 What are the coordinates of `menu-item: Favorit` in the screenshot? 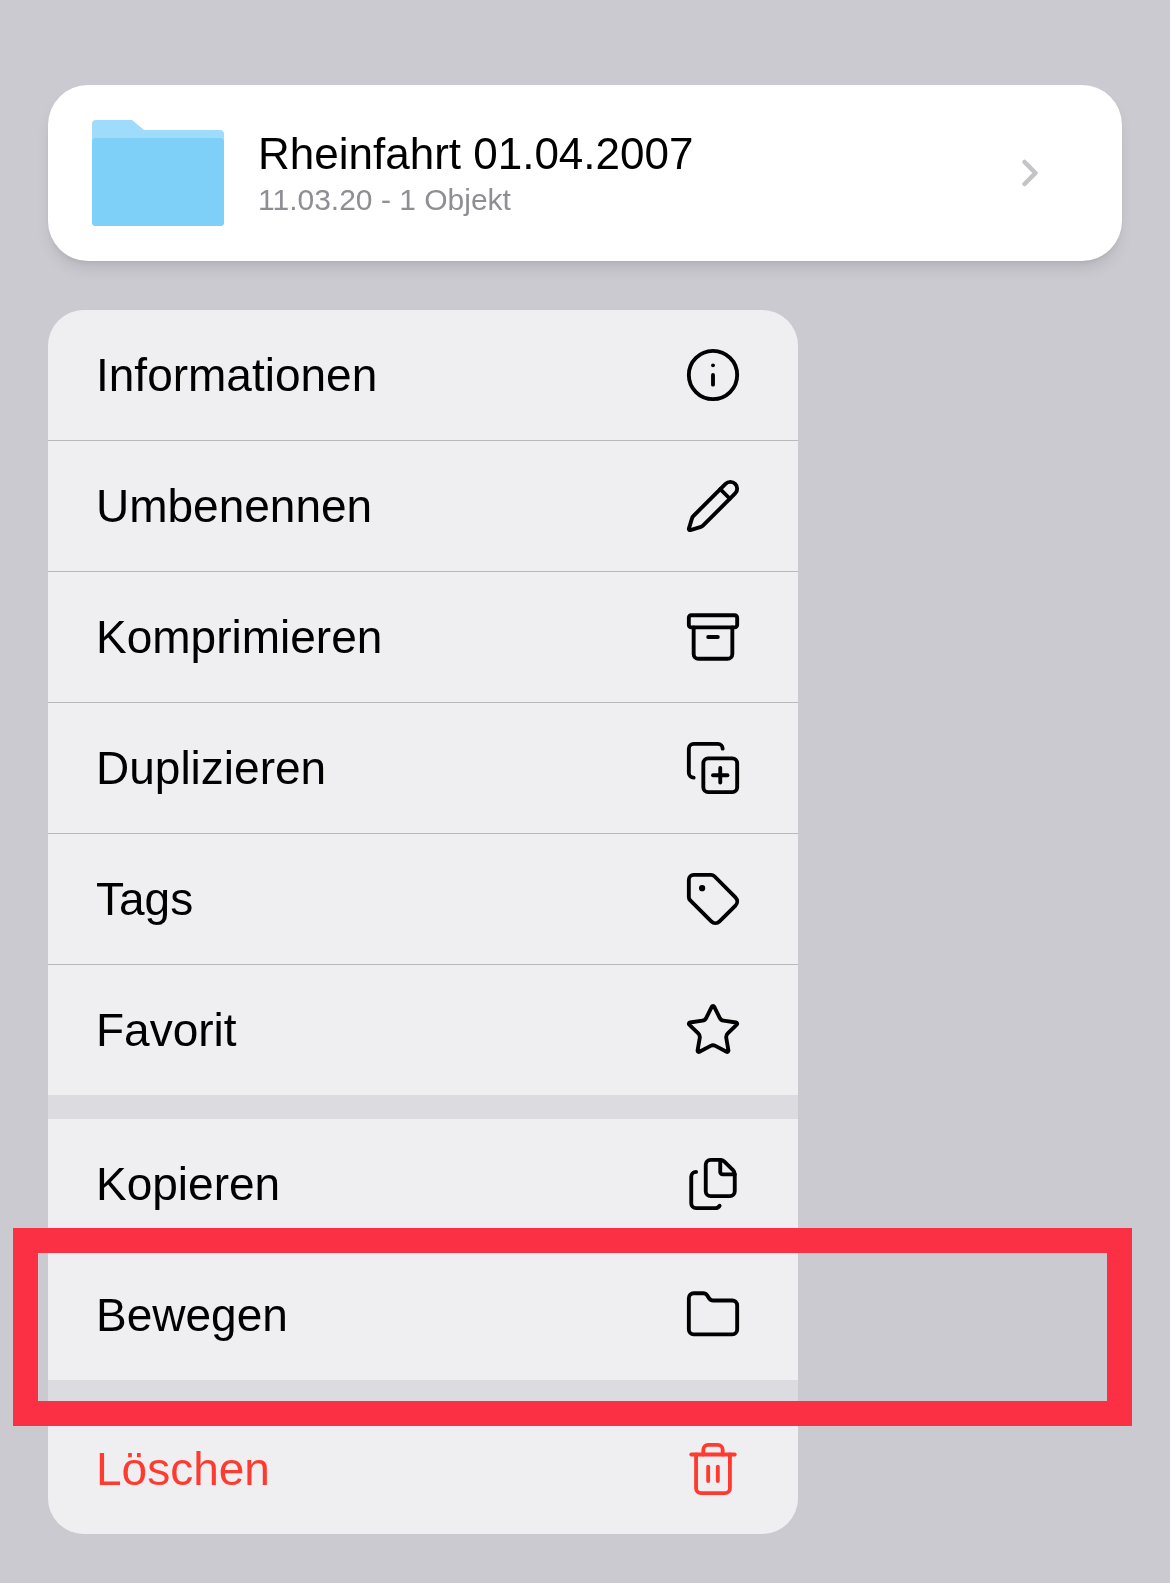 It's located at (423, 1030).